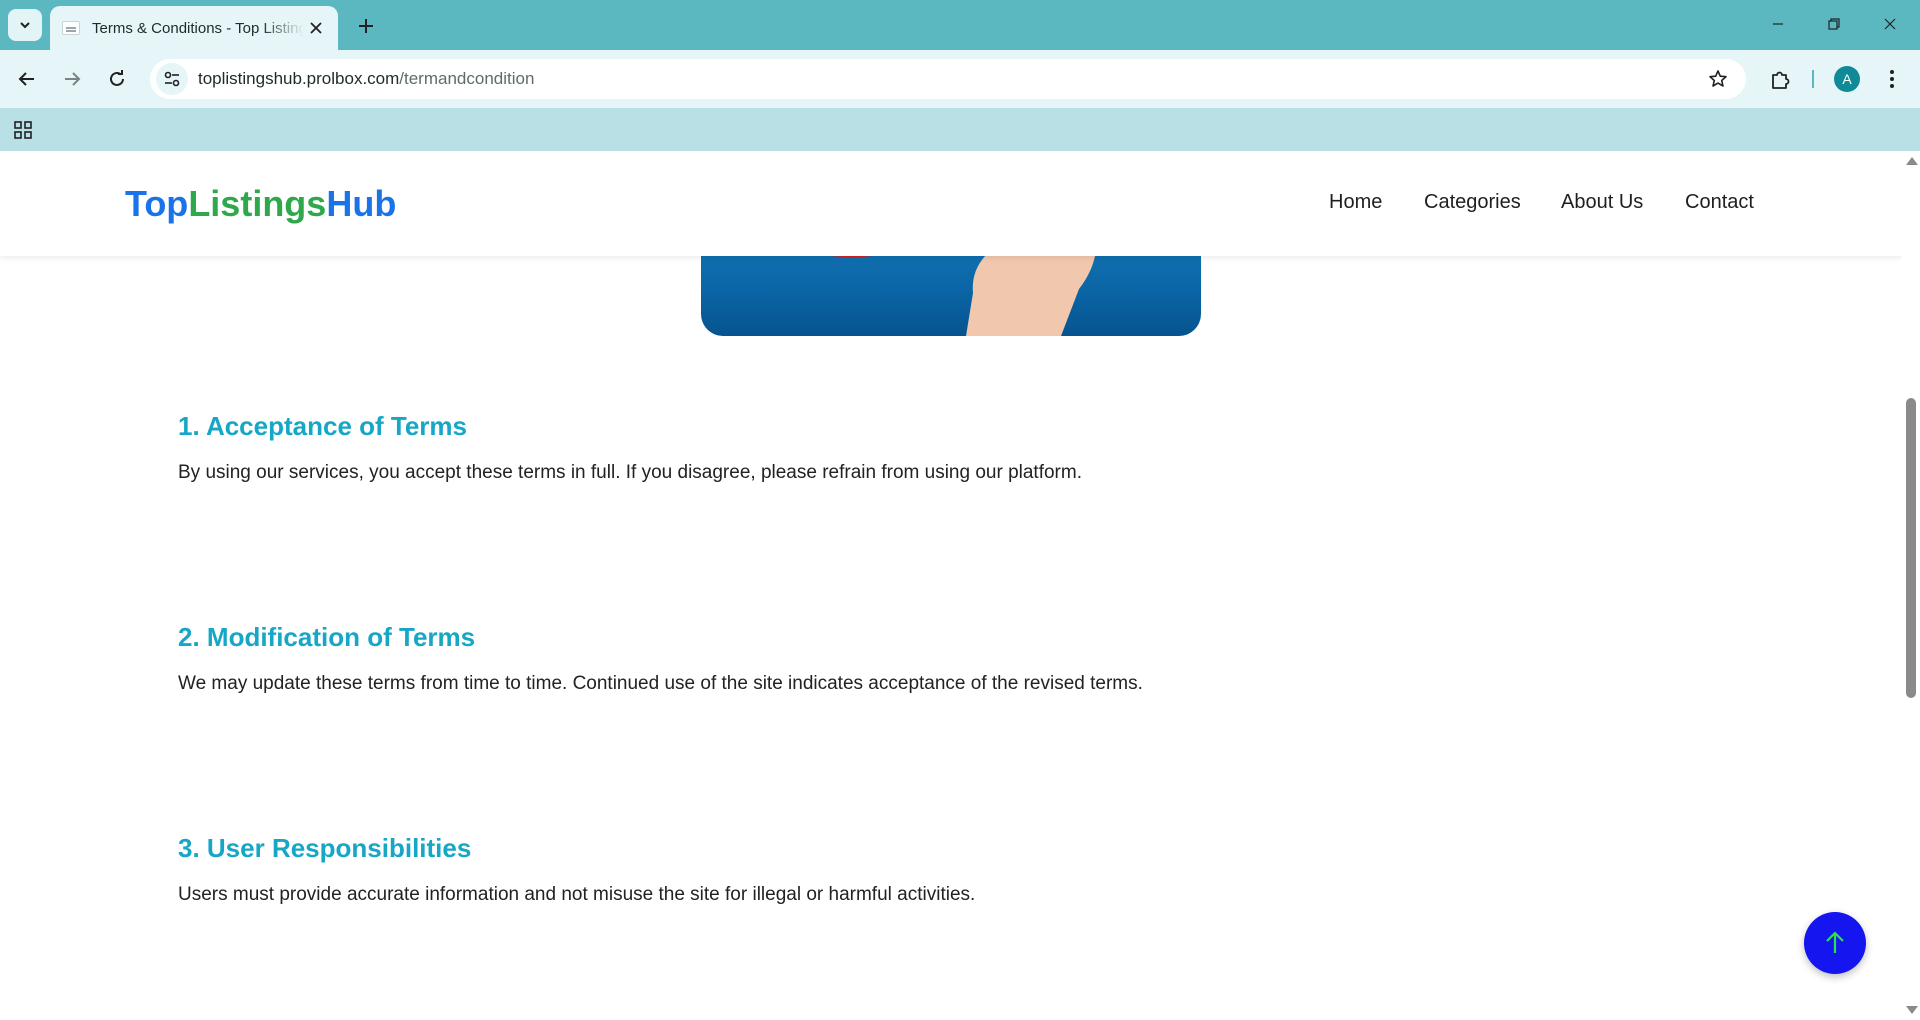 This screenshot has width=1920, height=1020. Describe the element at coordinates (1602, 202) in the screenshot. I see `nav-about-us: About Us` at that location.